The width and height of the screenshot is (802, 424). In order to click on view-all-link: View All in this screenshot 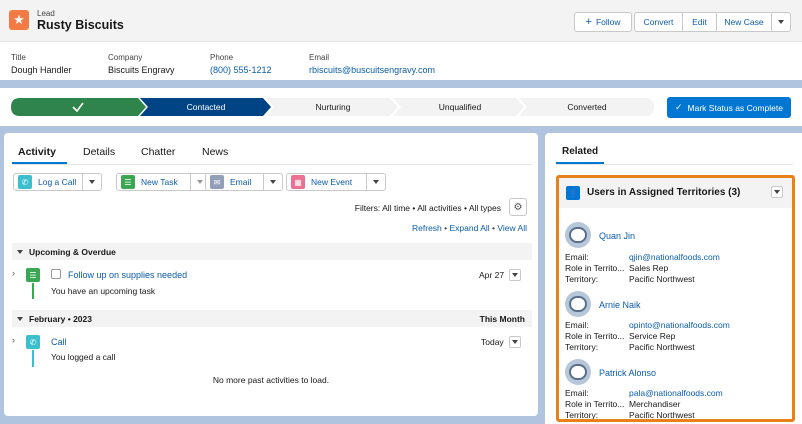, I will do `click(512, 228)`.